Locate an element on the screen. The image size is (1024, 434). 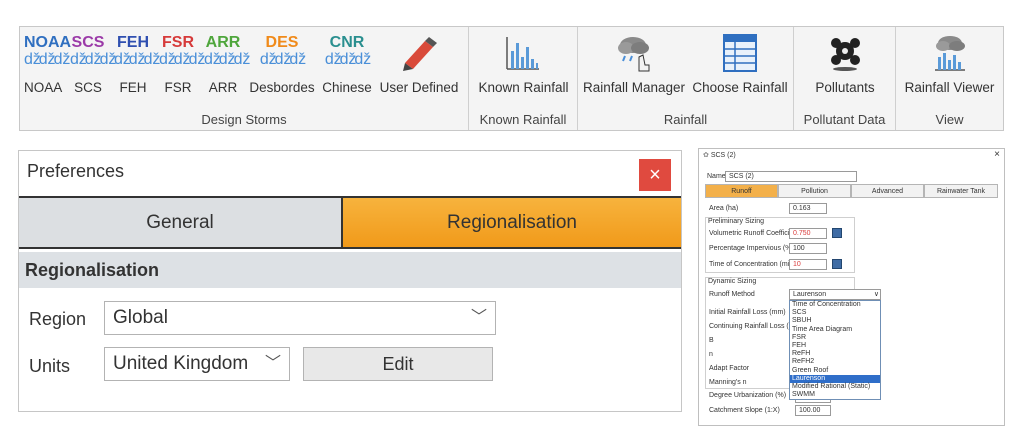
region-value: Global is located at coordinates (140, 317).